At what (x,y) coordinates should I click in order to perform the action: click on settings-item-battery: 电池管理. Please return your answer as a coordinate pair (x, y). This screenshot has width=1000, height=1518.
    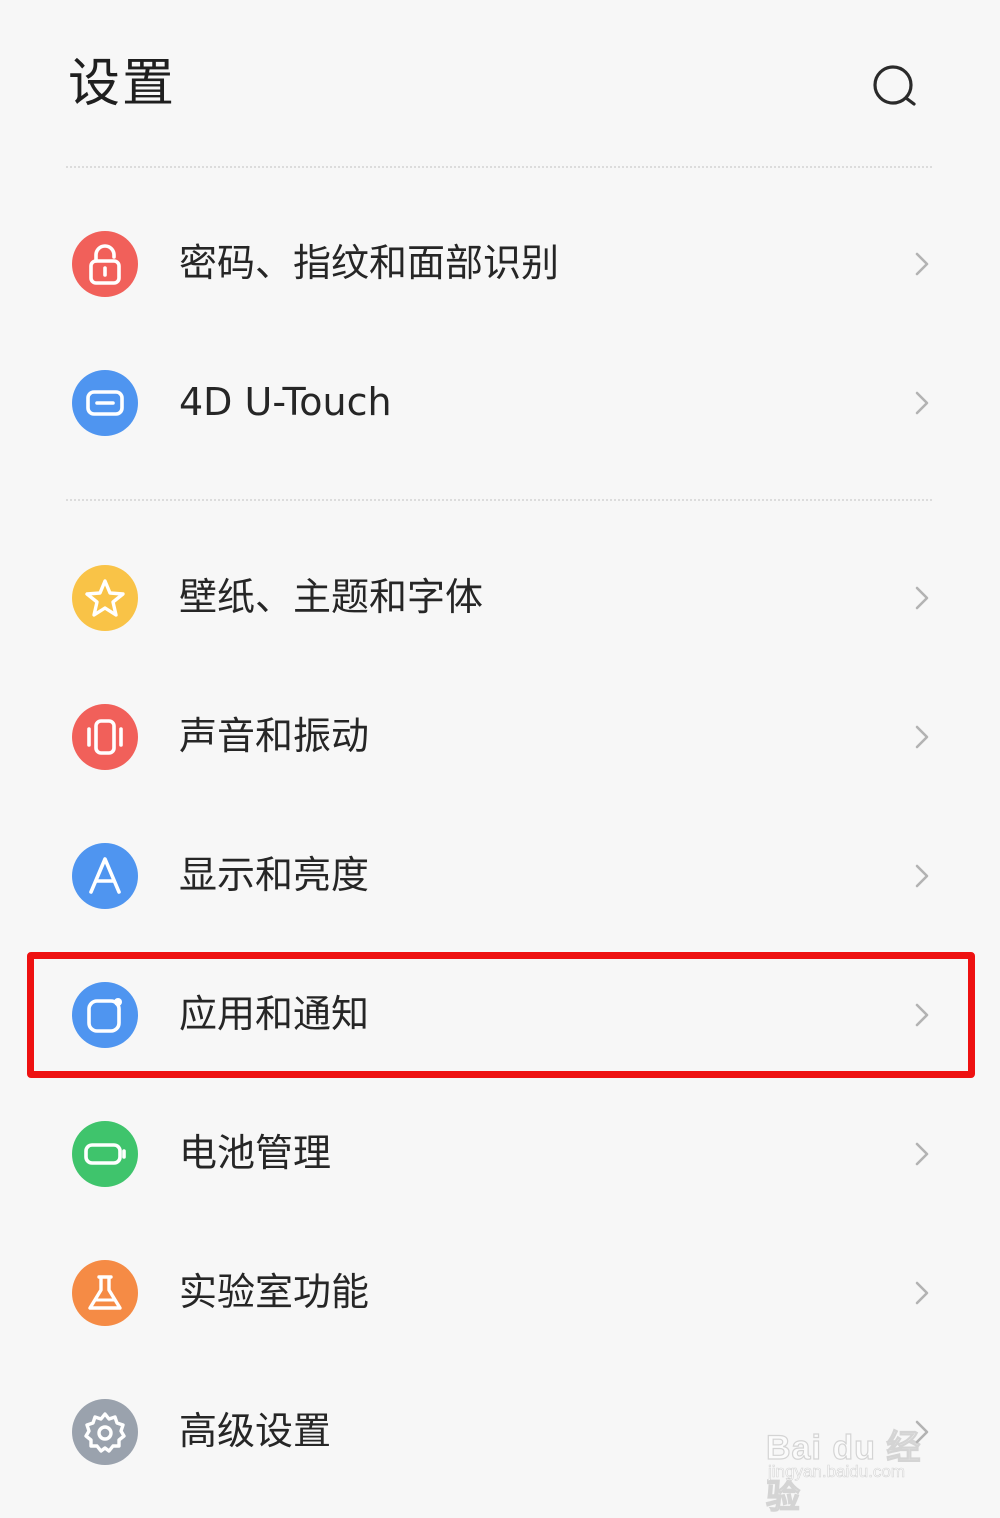
    Looking at the image, I should click on (500, 1153).